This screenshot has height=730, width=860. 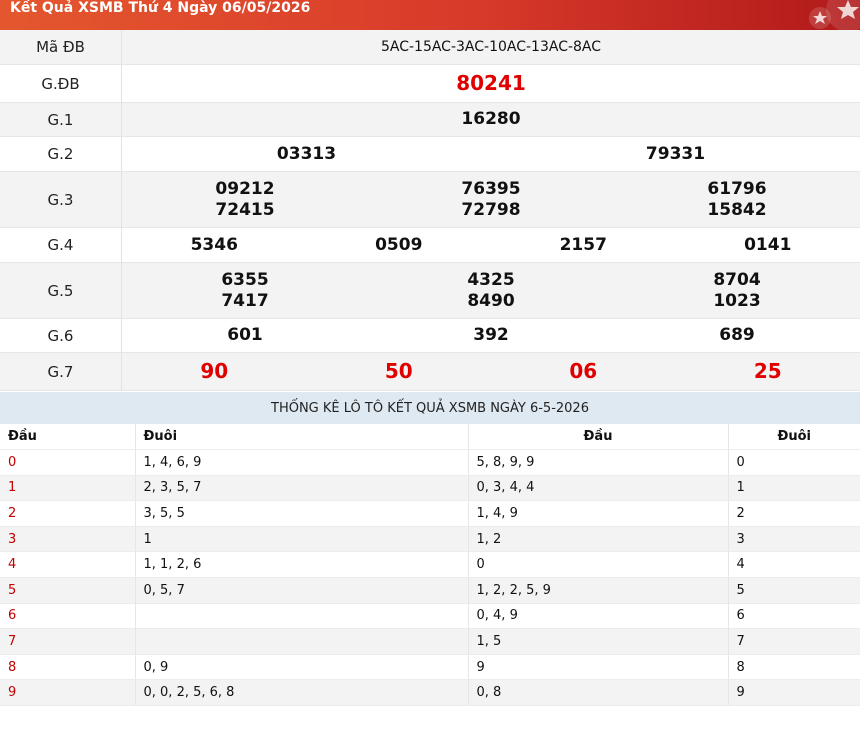 I want to click on stats-row: 2 3, 5, 5 1, 4, 92, so click(x=430, y=513).